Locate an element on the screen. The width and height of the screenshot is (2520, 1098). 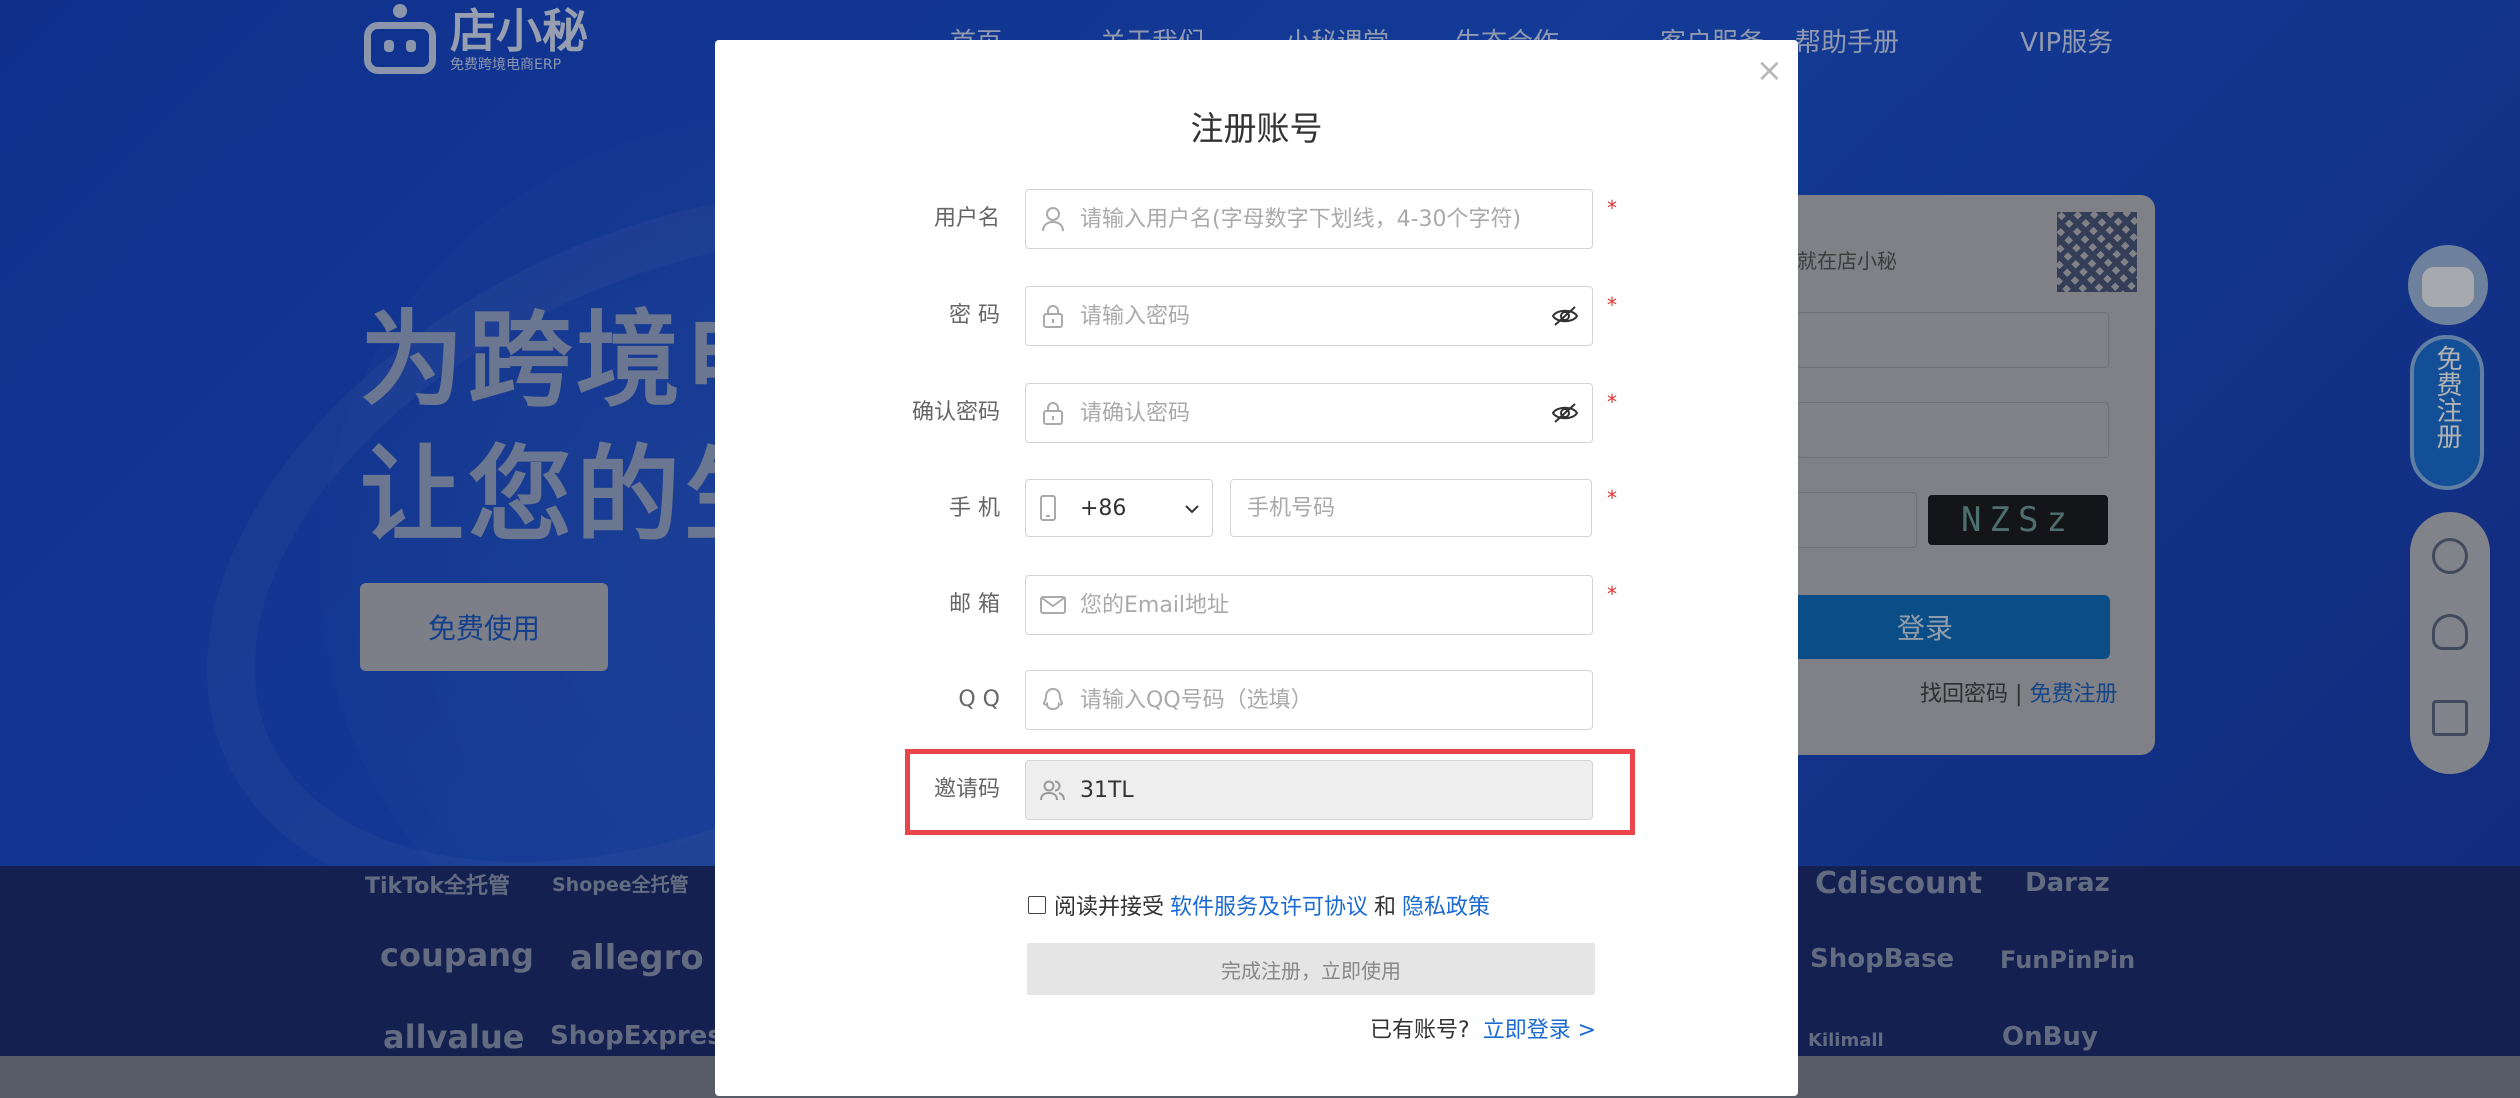
phone-label: 手 机 is located at coordinates (974, 508).